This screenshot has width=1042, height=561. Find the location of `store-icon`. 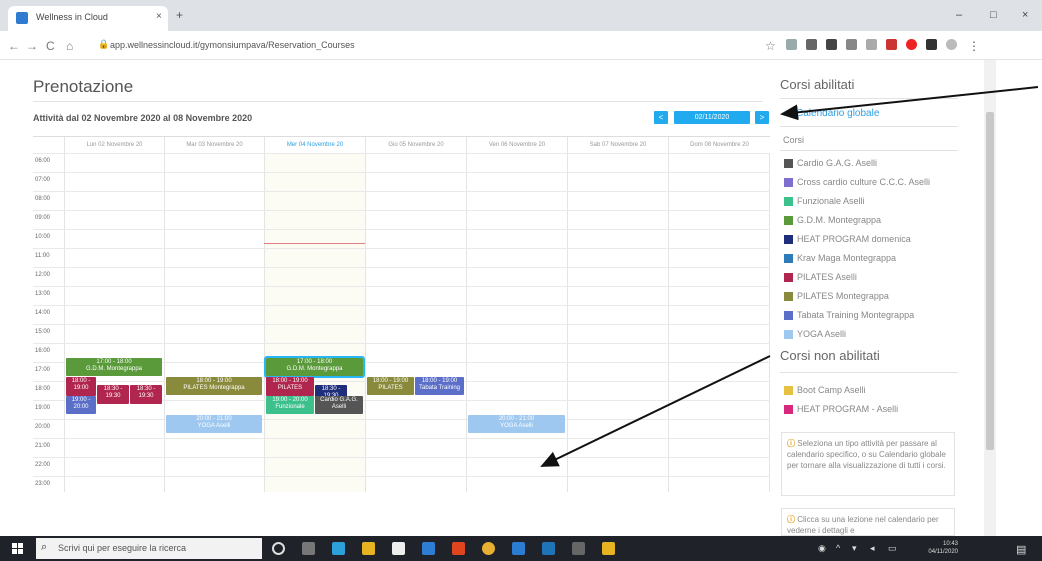

store-icon is located at coordinates (398, 548).